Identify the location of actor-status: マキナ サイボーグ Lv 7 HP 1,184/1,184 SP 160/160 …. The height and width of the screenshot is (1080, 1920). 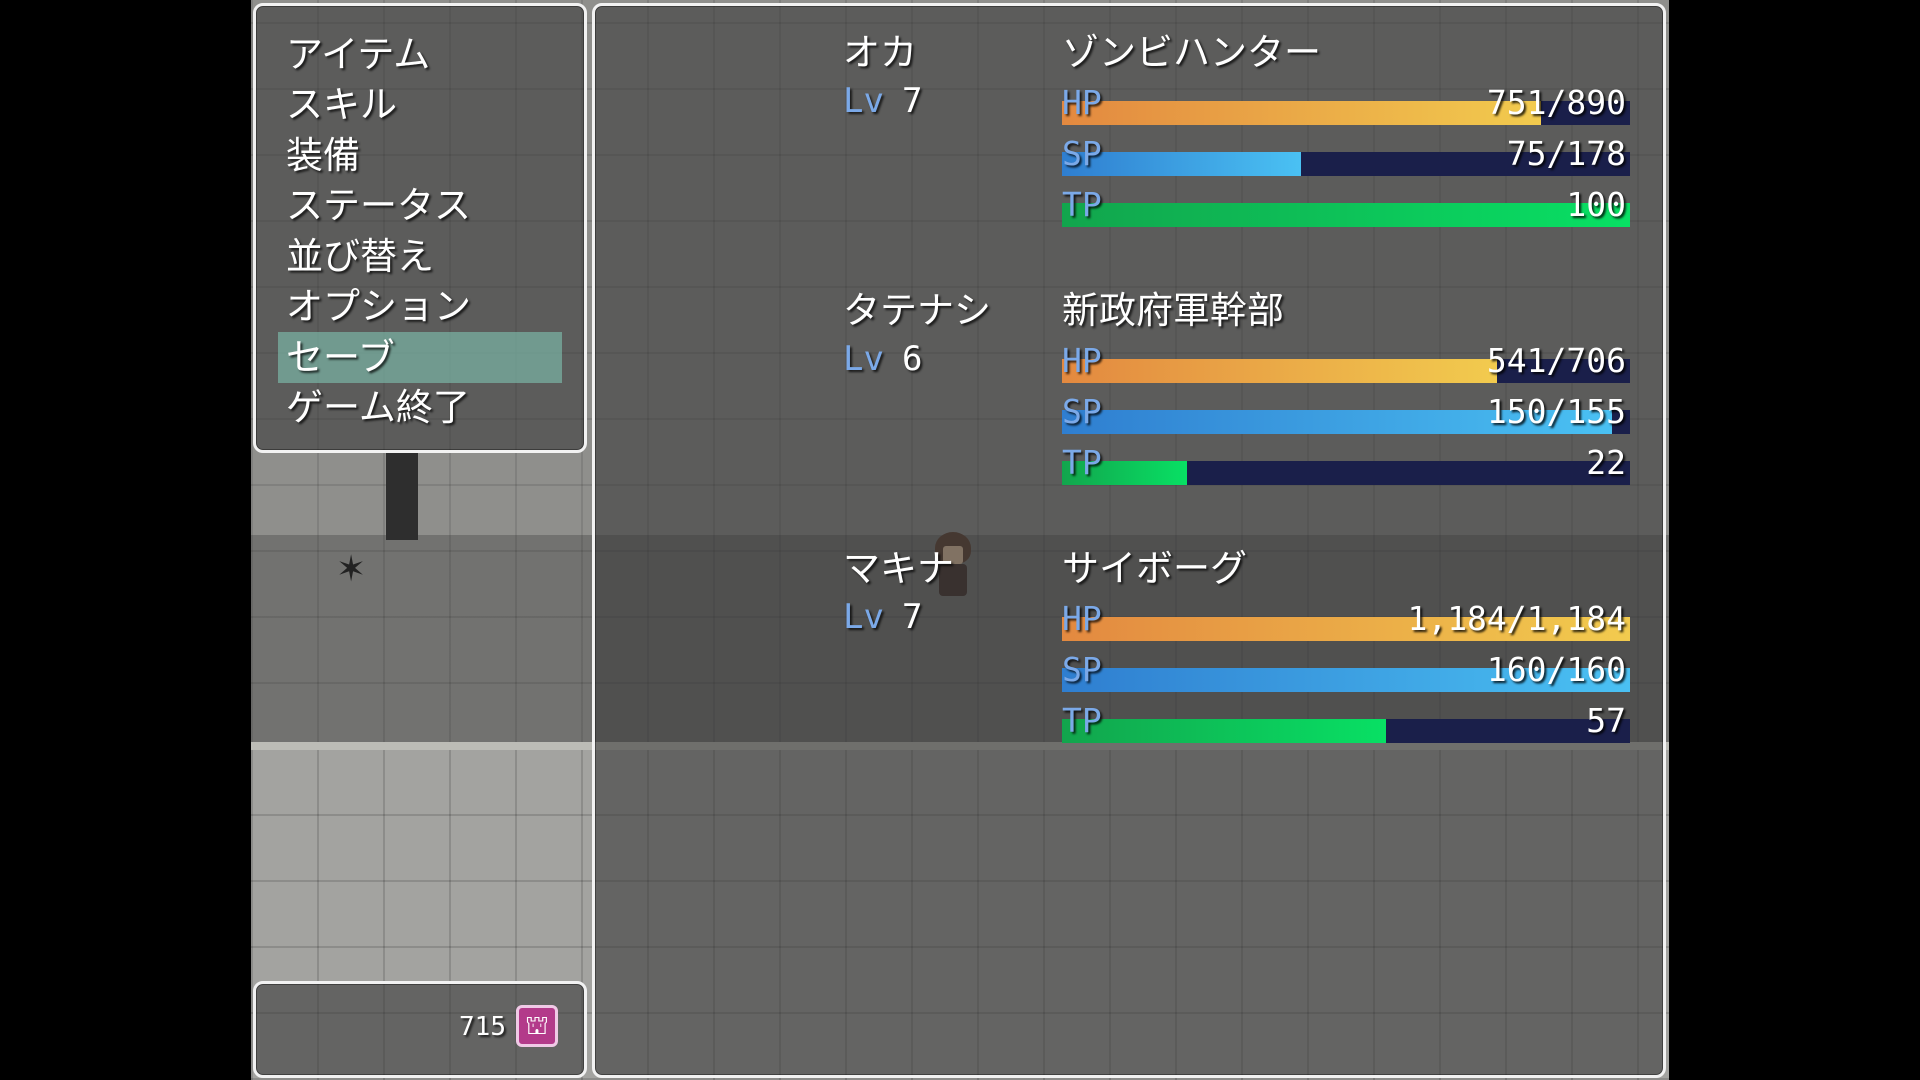
(1129, 647).